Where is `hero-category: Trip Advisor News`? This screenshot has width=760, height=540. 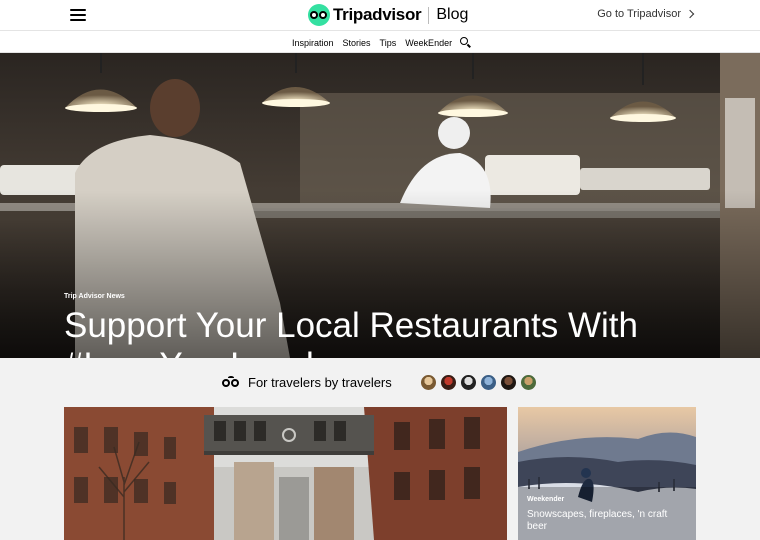
hero-category: Trip Advisor News is located at coordinates (94, 296).